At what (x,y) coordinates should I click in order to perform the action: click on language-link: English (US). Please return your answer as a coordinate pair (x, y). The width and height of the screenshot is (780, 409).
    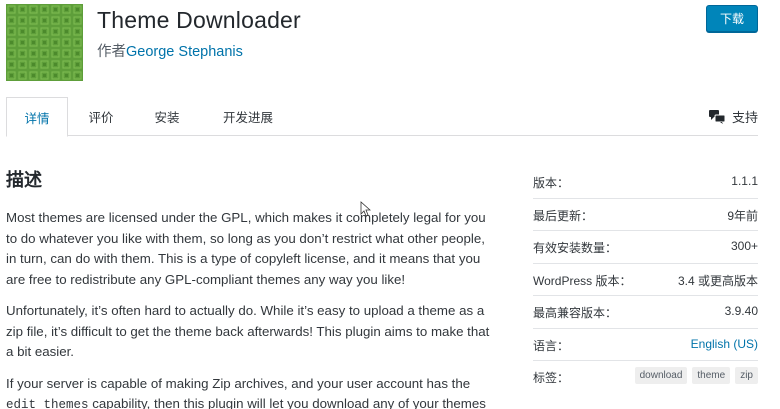
    Looking at the image, I should click on (724, 344).